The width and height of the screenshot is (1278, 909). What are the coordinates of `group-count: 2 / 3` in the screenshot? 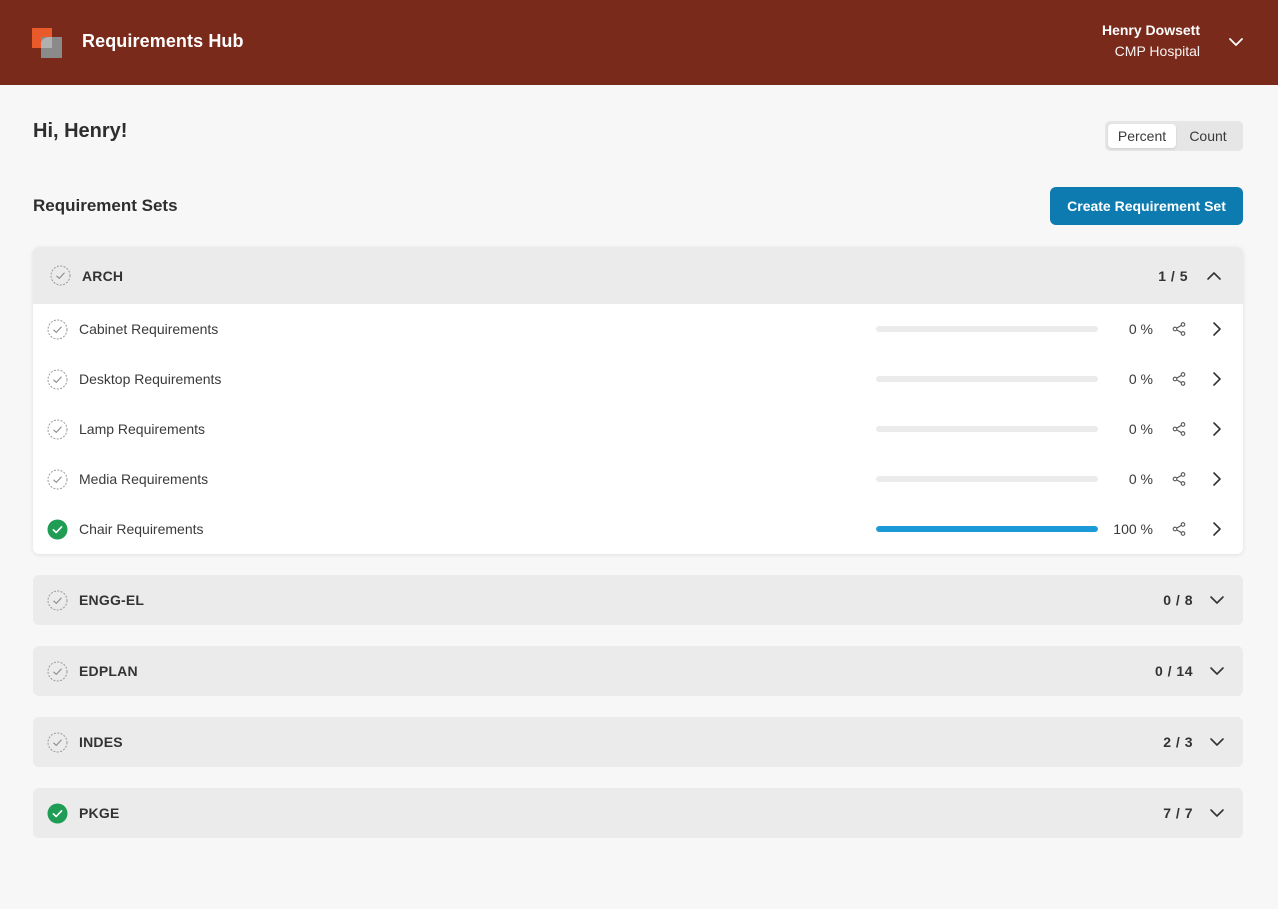 It's located at (1178, 742).